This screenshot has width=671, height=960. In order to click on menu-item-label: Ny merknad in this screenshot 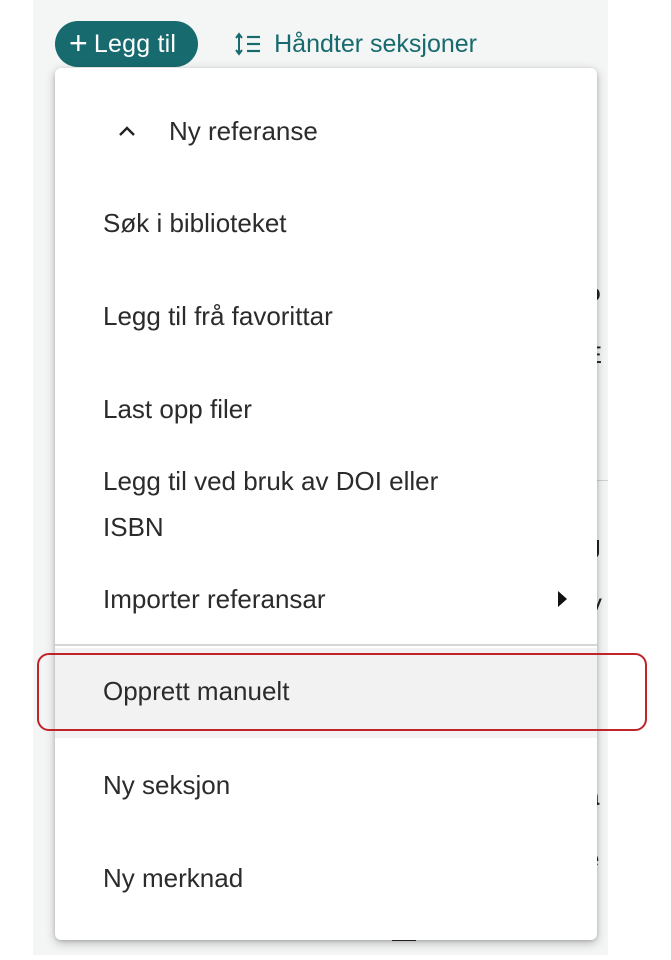, I will do `click(173, 878)`.